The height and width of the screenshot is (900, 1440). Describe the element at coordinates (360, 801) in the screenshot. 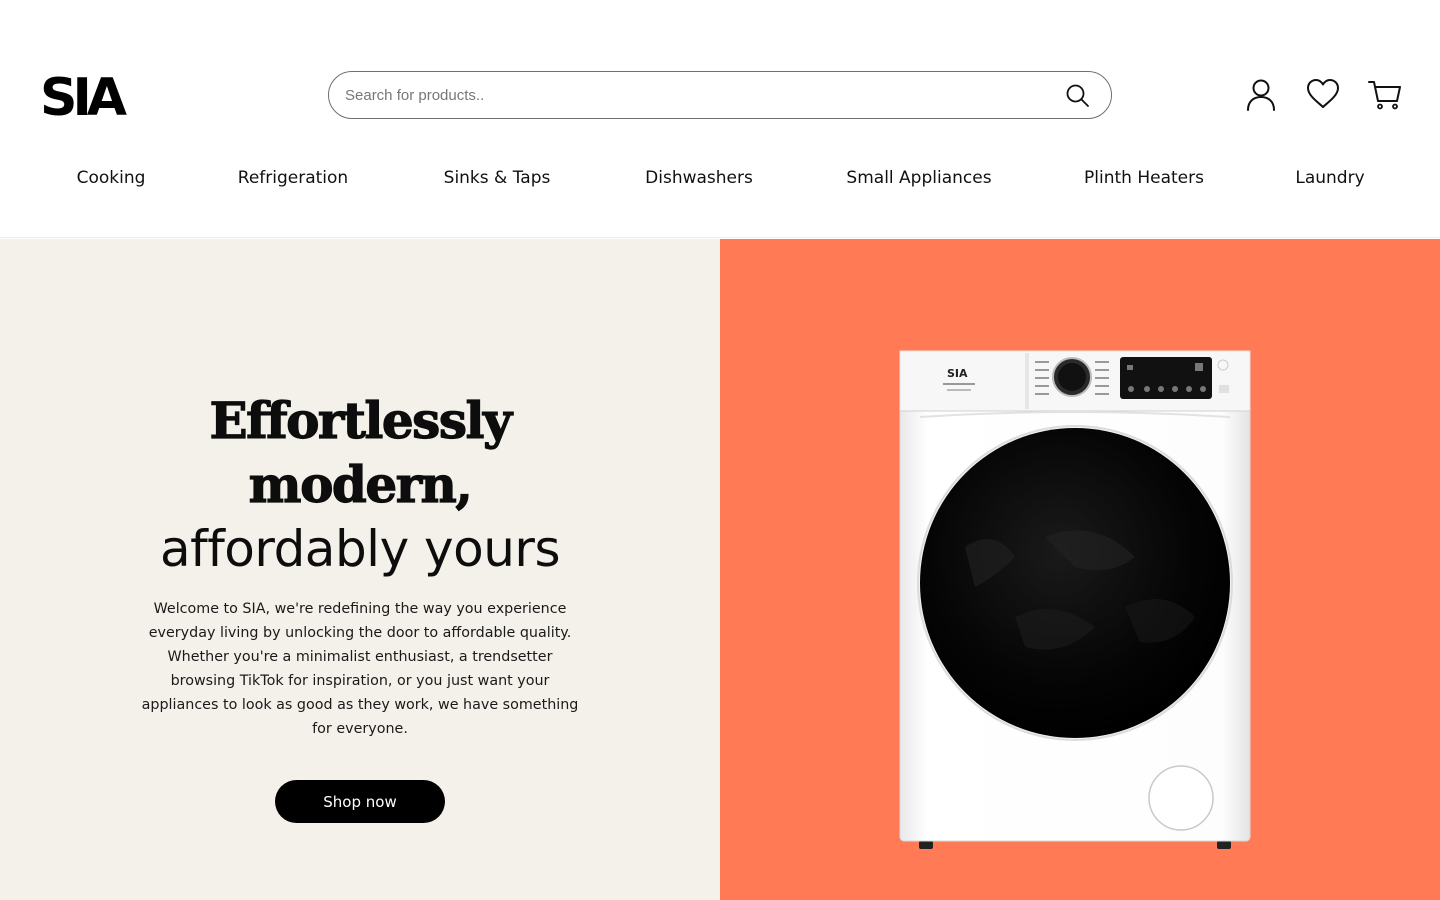

I see `shop-now-button: Shop now` at that location.